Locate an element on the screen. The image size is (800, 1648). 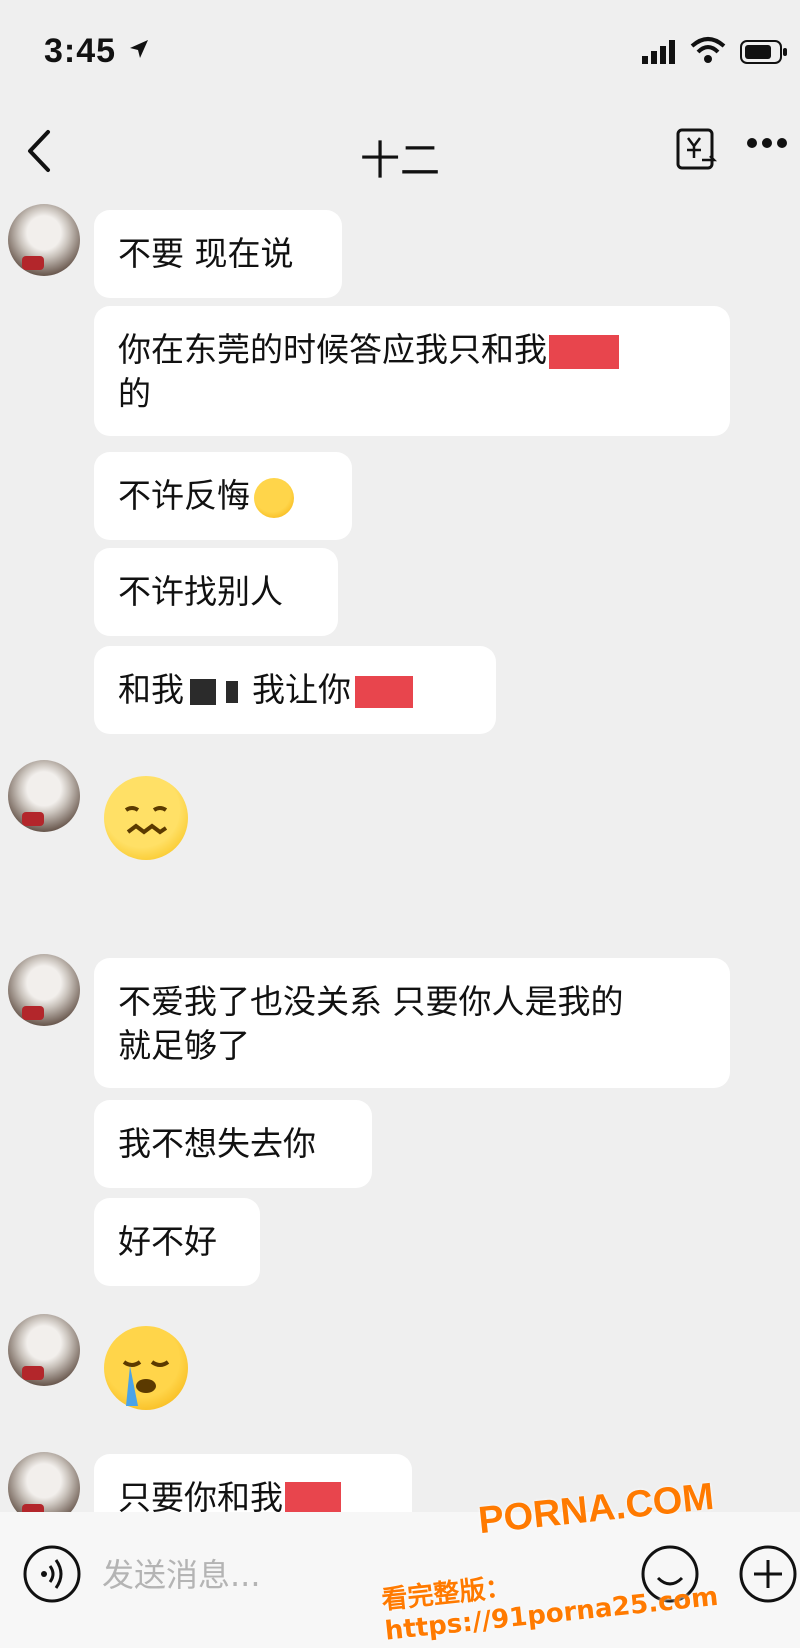
message-text: 不许找别人 is located at coordinates (200, 591).